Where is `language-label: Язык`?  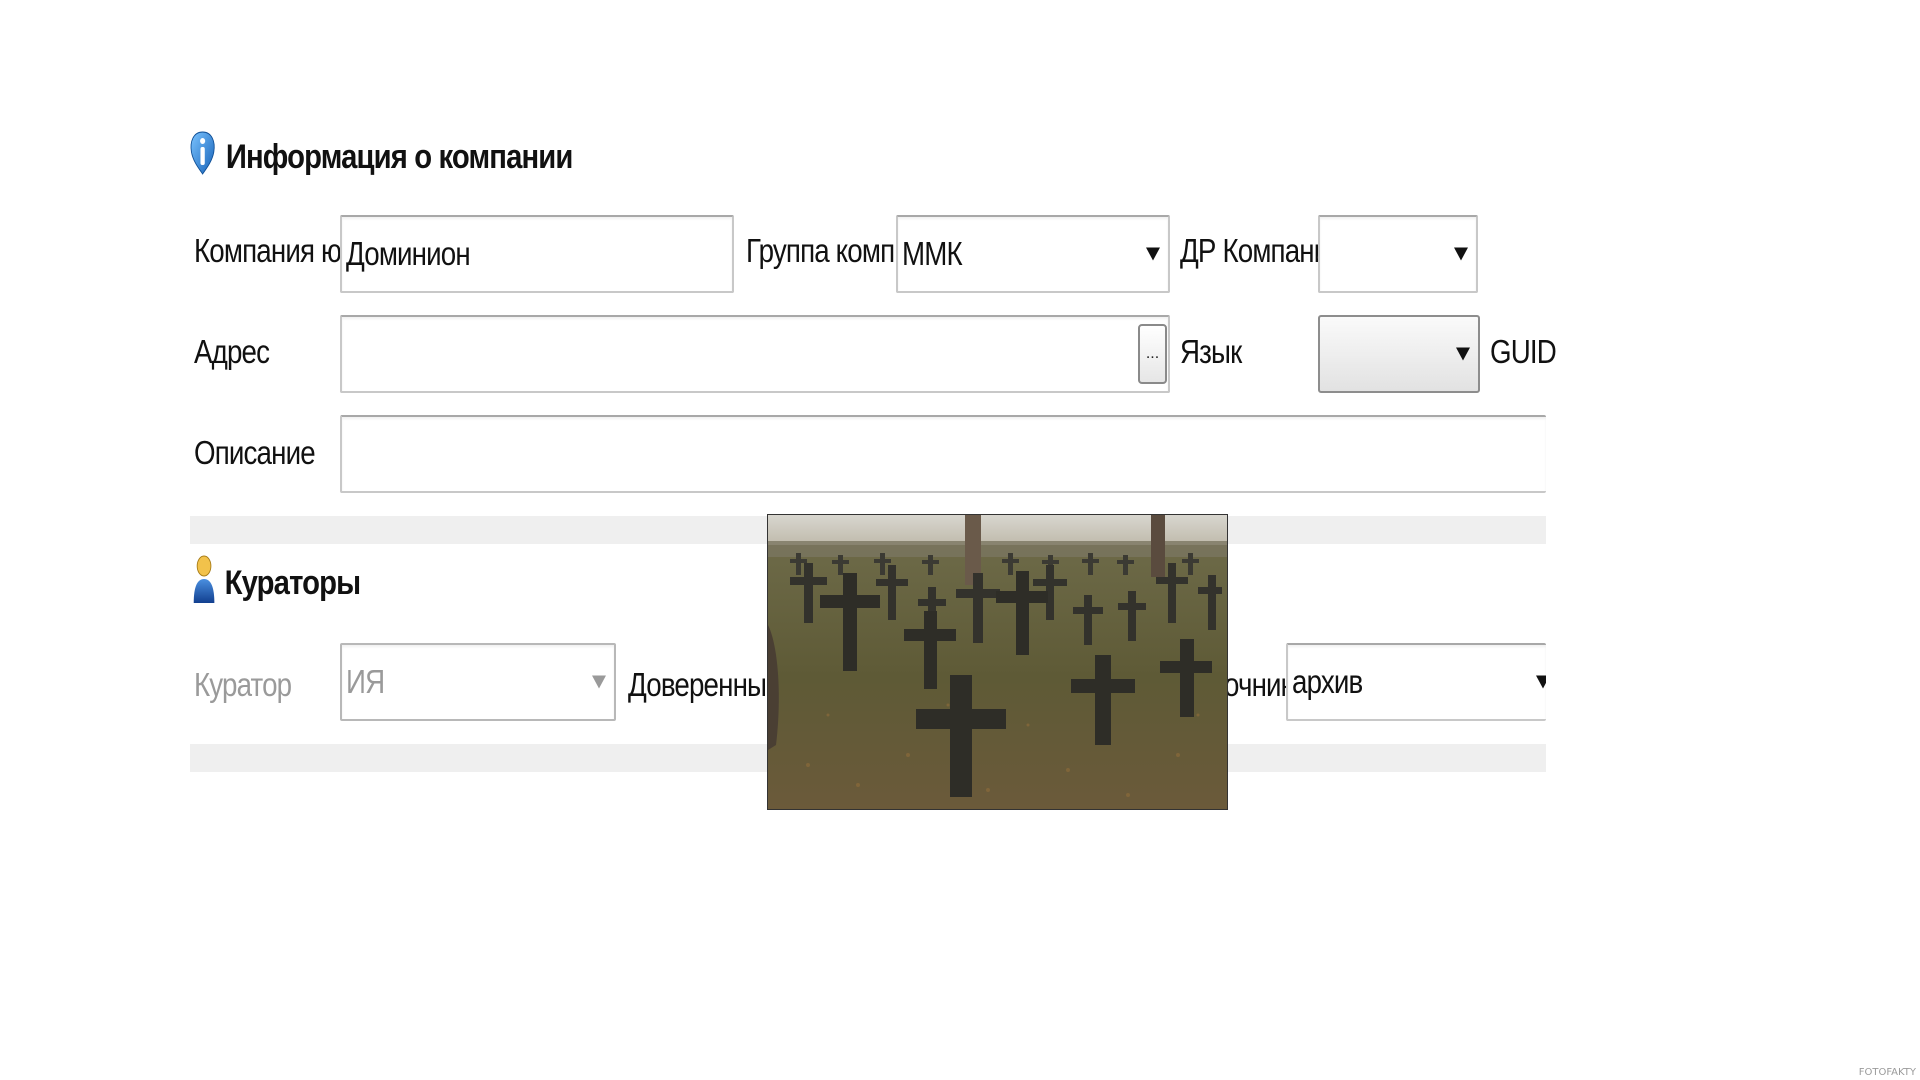
language-label: Язык is located at coordinates (1211, 351).